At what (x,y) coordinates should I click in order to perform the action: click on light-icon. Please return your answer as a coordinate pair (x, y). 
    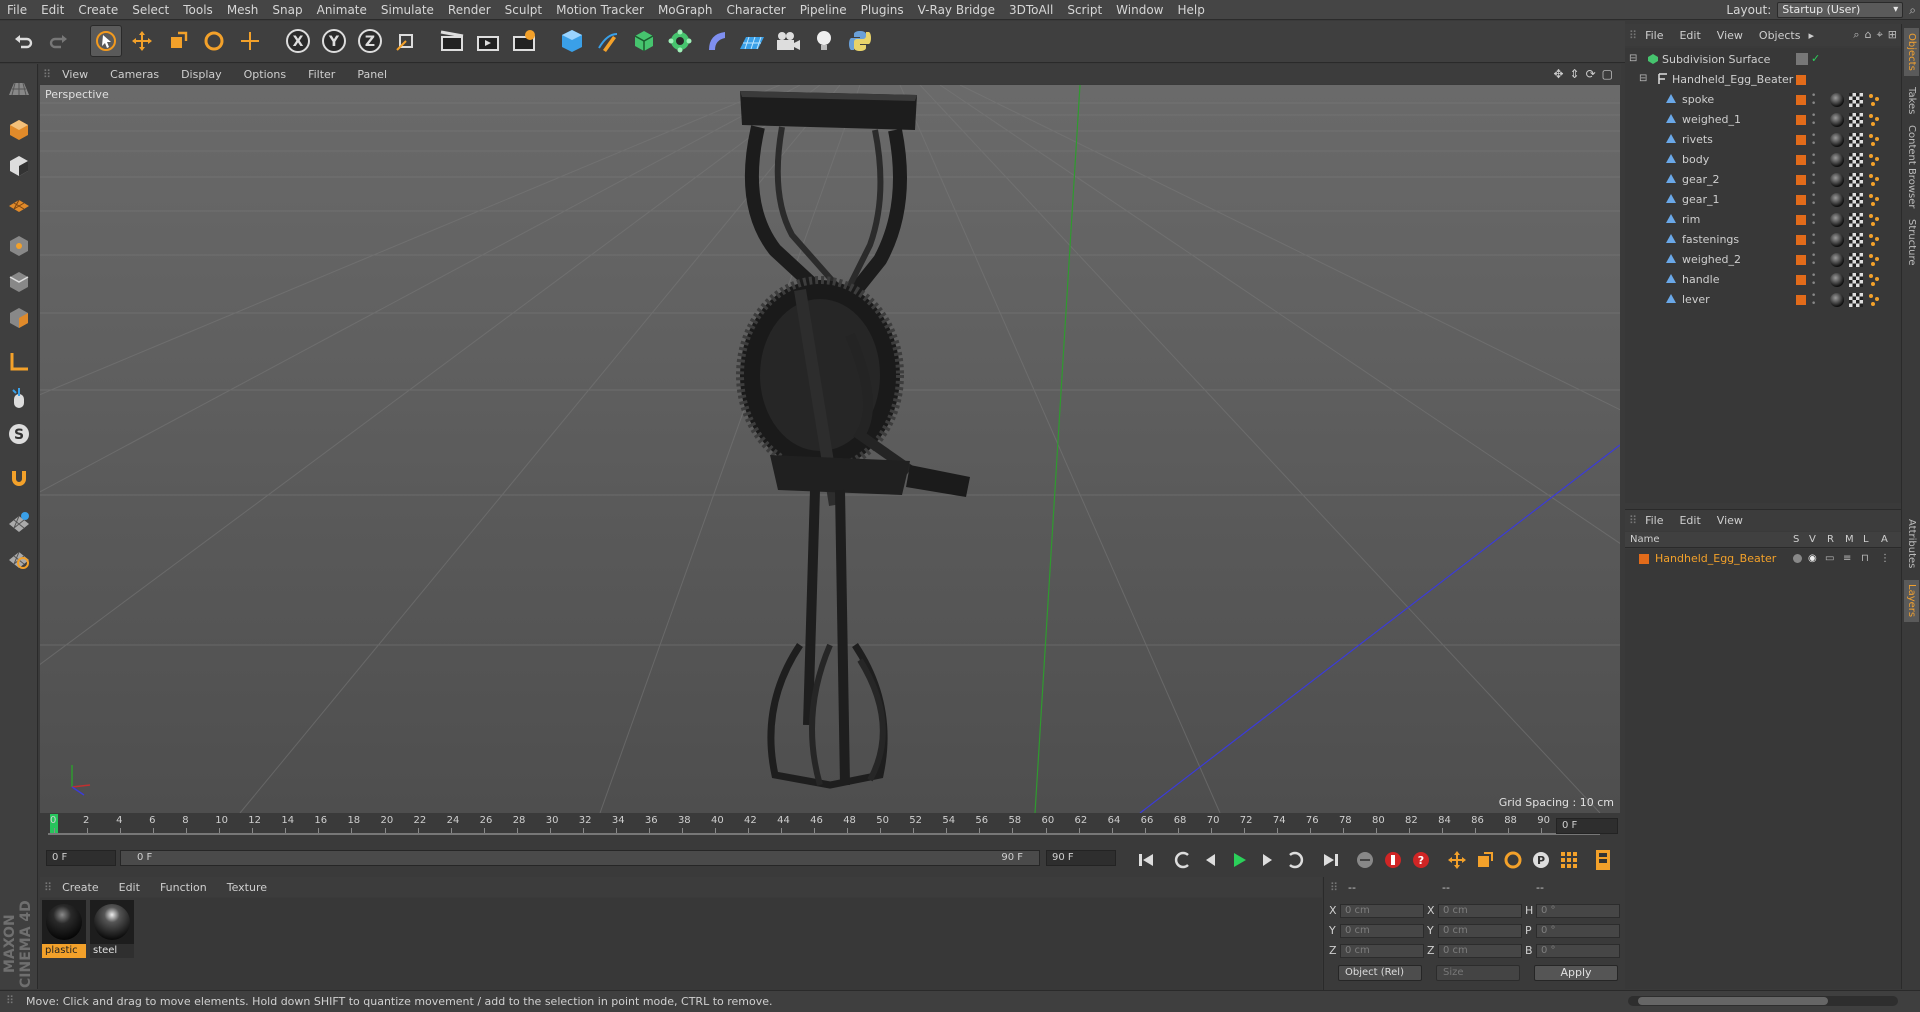
    Looking at the image, I should click on (824, 41).